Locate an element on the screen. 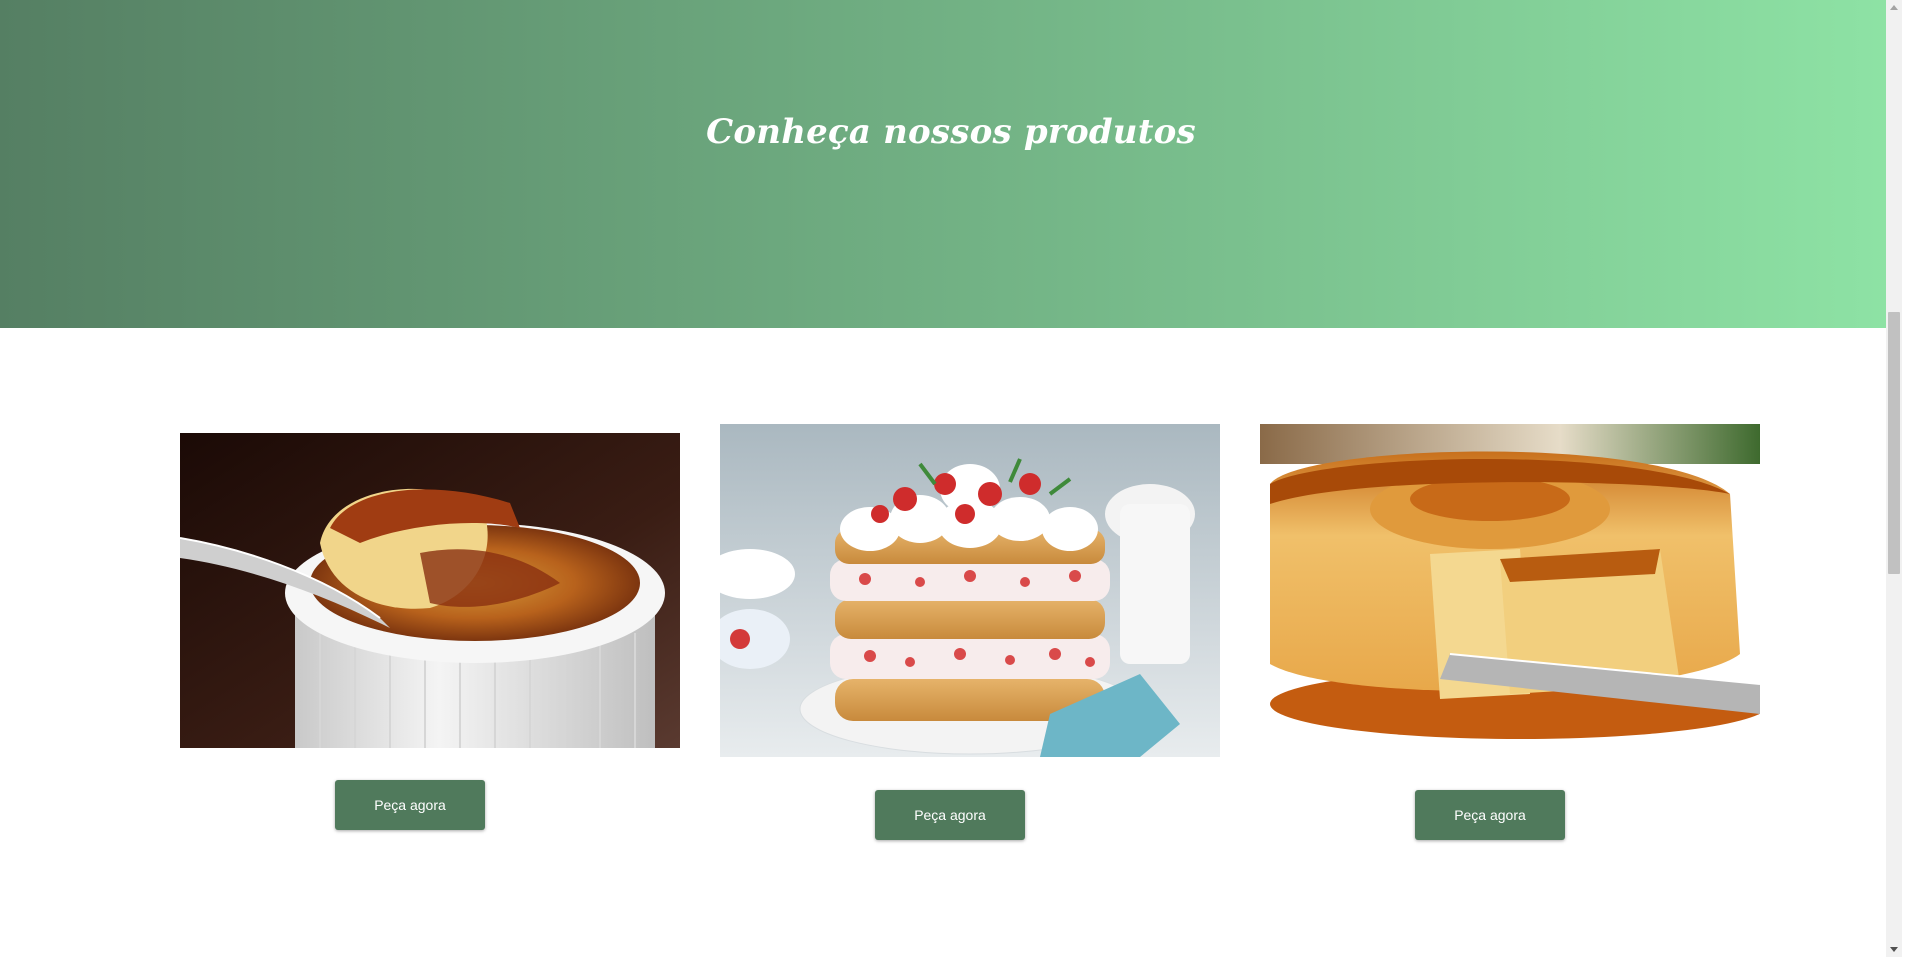 Image resolution: width=1918 pixels, height=957 pixels. strawberry-cake-image is located at coordinates (970, 590).